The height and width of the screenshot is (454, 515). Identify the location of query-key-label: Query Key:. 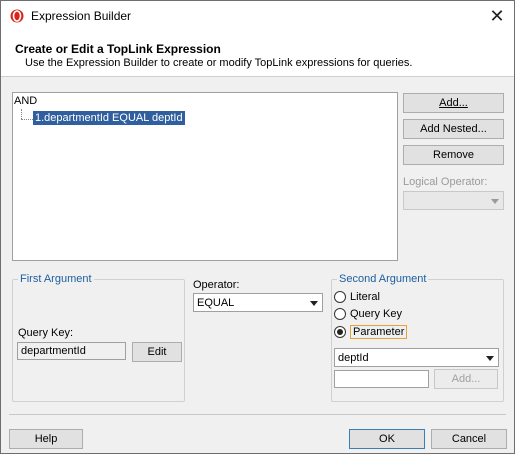
(46, 333).